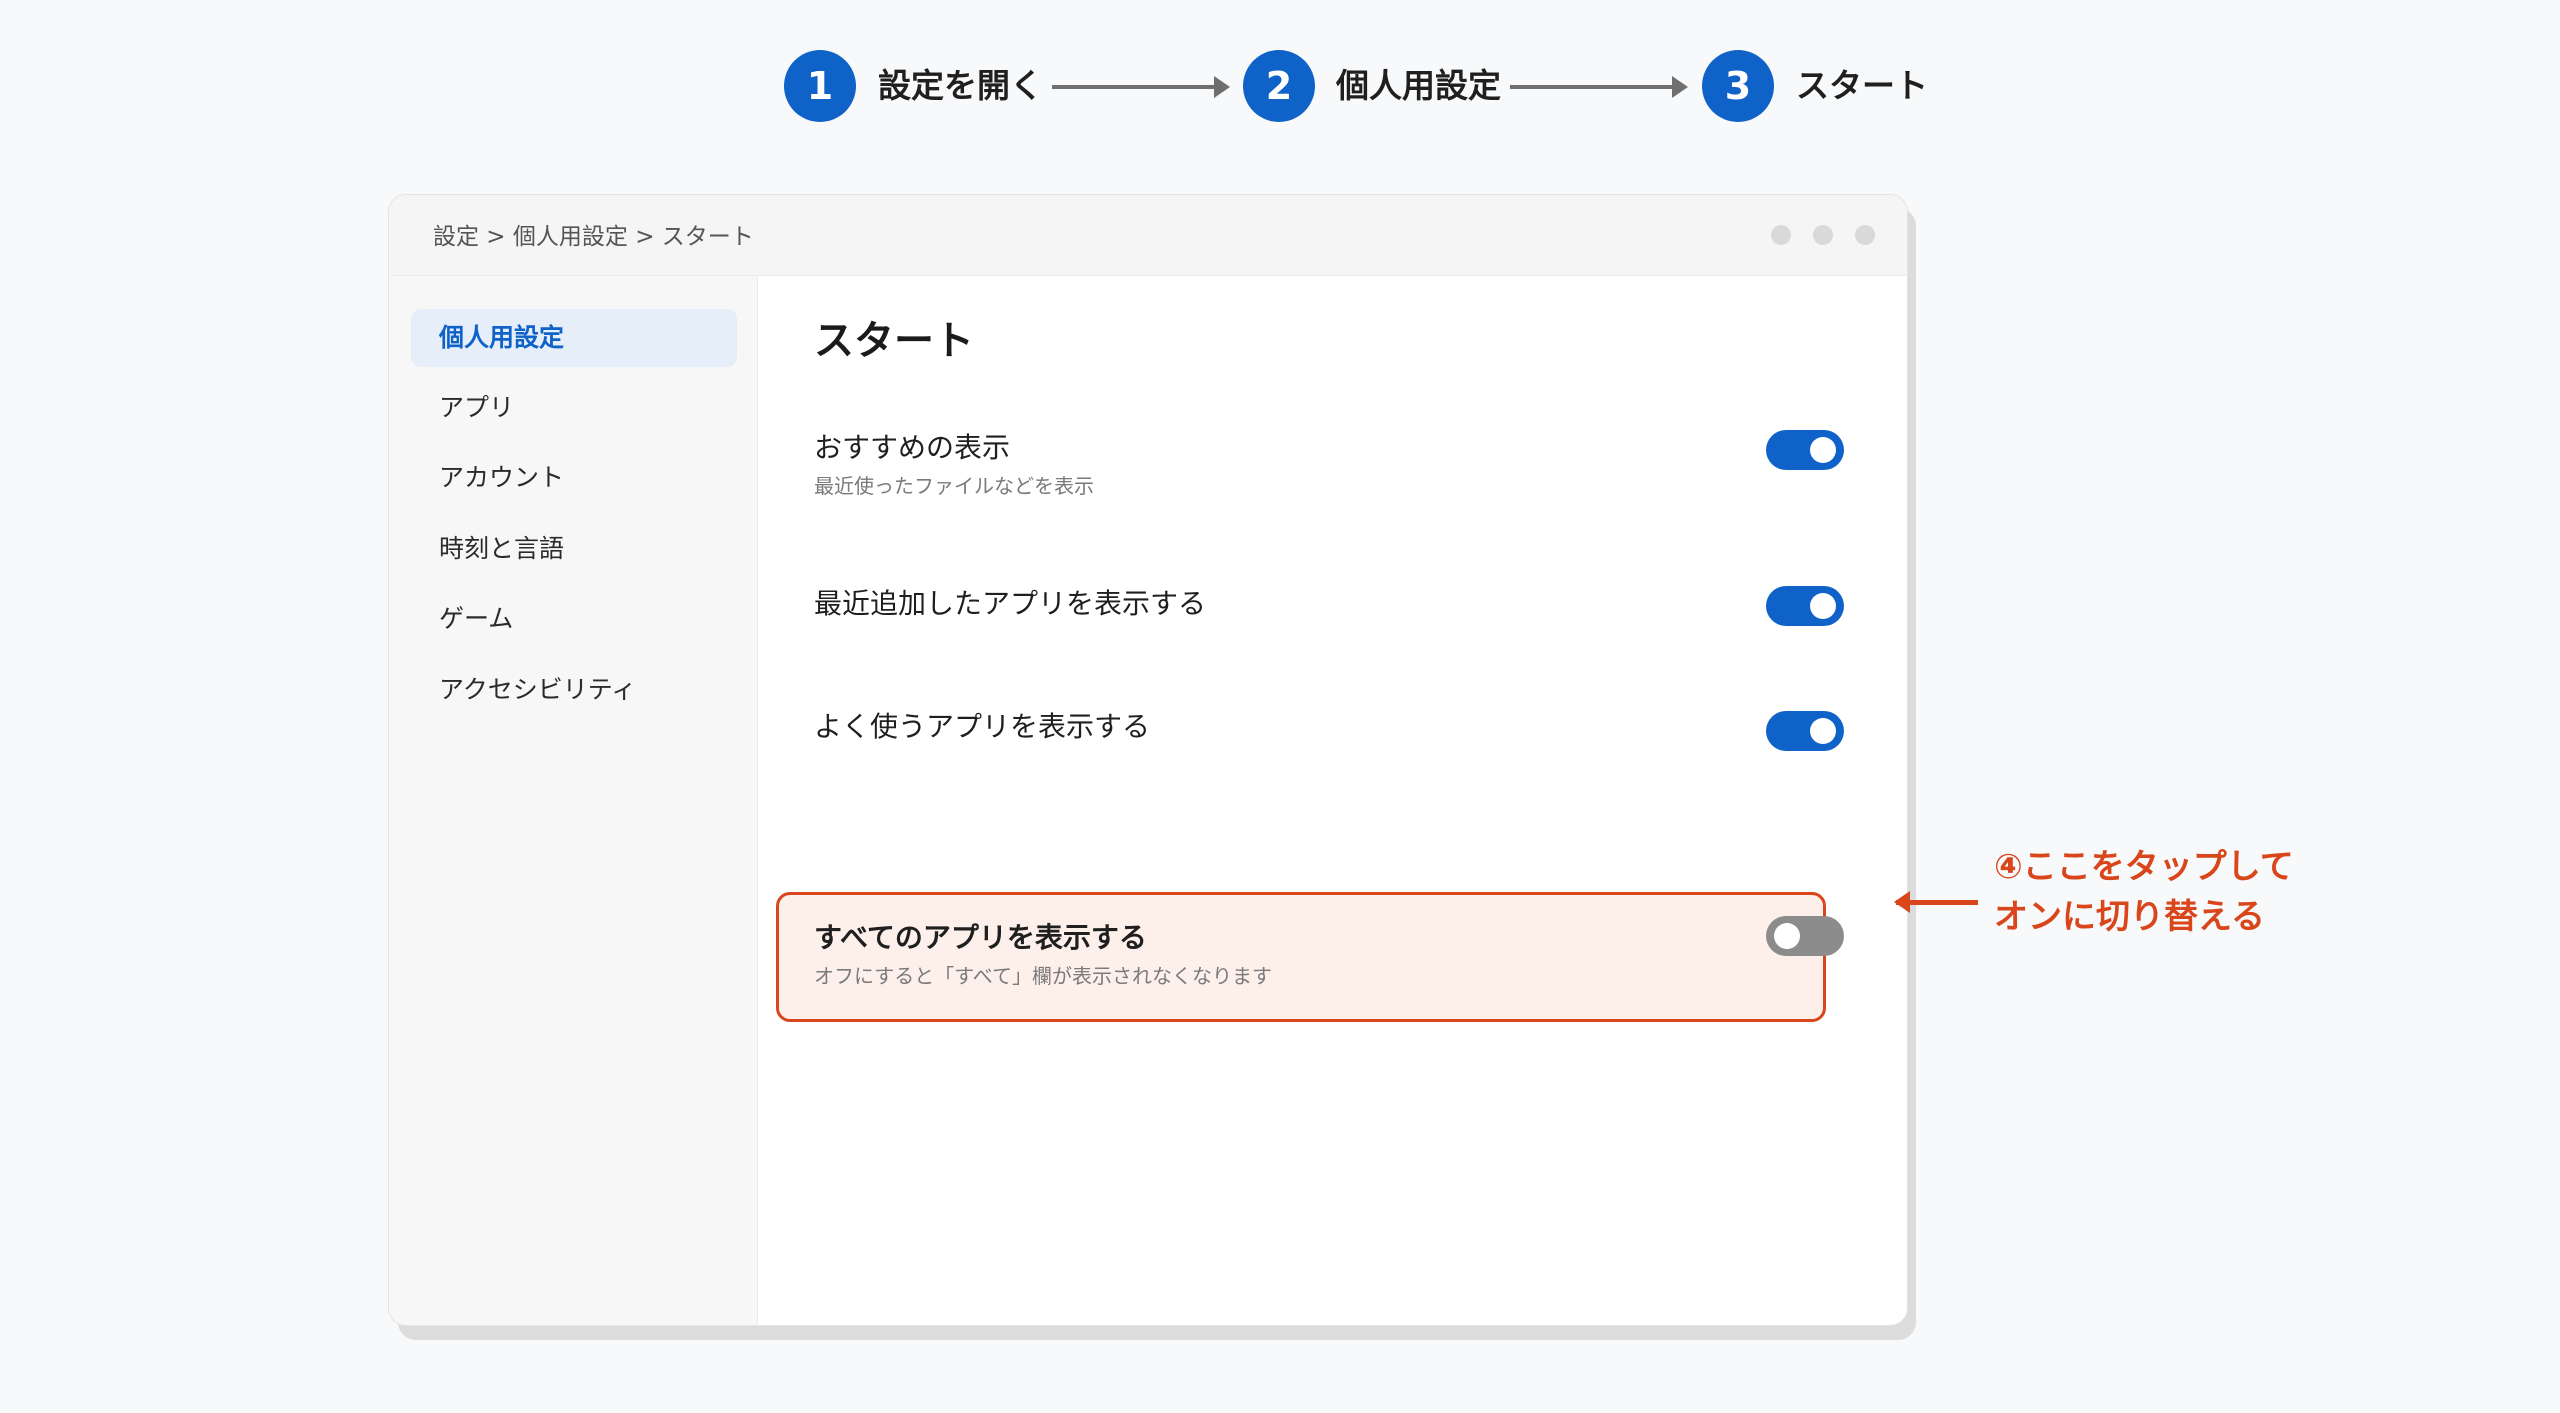 This screenshot has height=1413, width=2560. I want to click on page-title: スタート, so click(894, 341).